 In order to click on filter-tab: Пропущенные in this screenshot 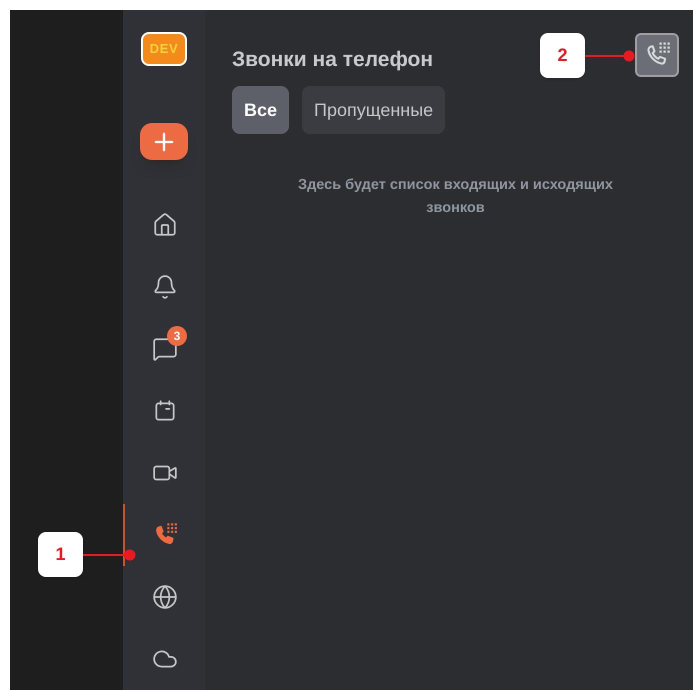, I will do `click(374, 110)`.